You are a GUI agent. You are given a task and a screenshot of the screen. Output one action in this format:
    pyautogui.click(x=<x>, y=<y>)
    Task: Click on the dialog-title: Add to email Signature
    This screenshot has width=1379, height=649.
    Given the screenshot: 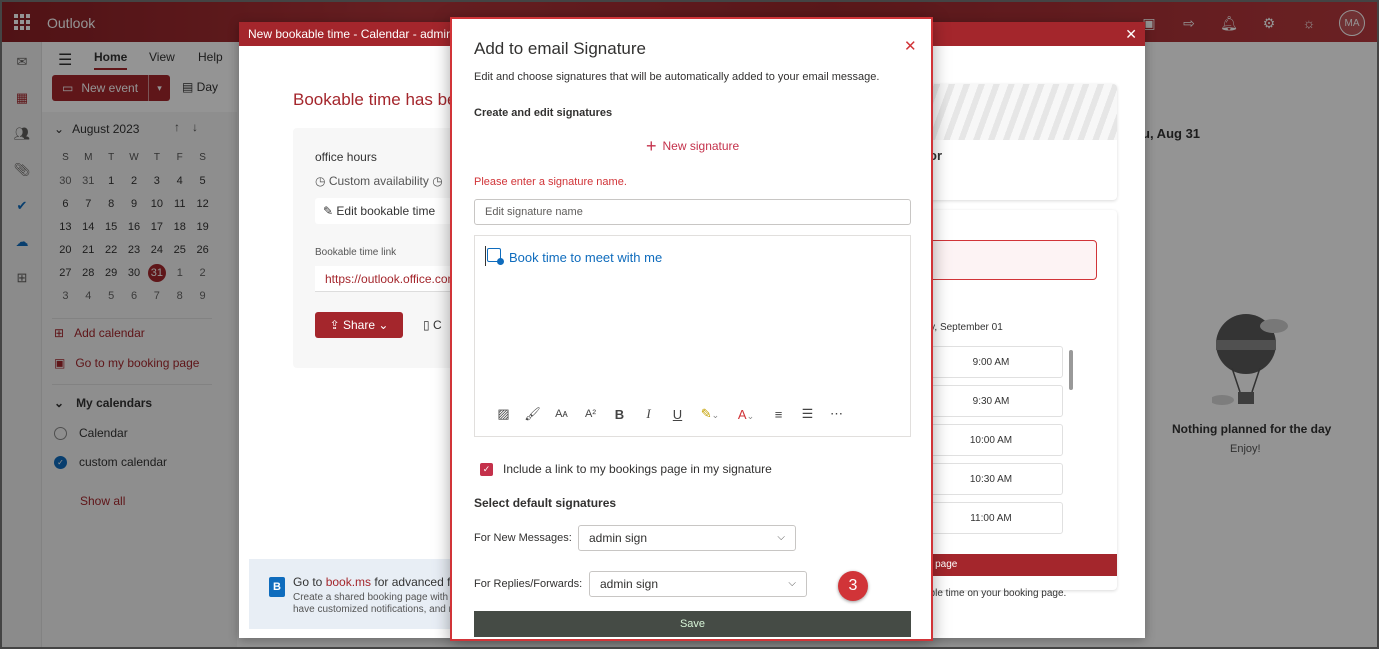 What is the action you would take?
    pyautogui.click(x=560, y=48)
    